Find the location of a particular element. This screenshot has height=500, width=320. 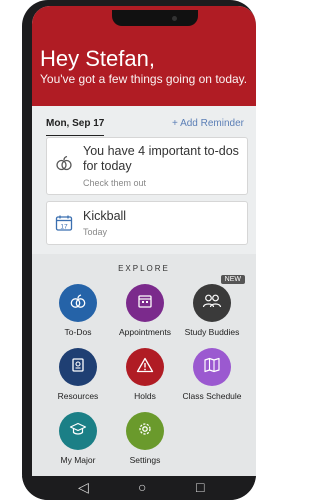

event-card-subtitle: Today is located at coordinates (95, 232).